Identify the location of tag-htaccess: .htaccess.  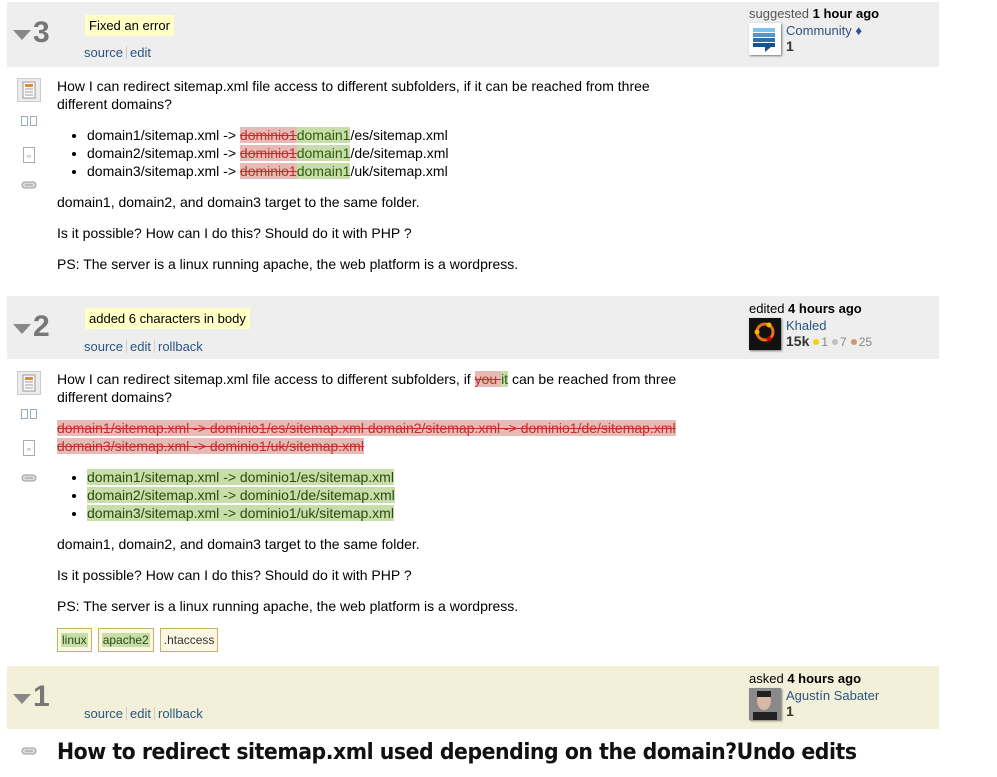
(189, 640).